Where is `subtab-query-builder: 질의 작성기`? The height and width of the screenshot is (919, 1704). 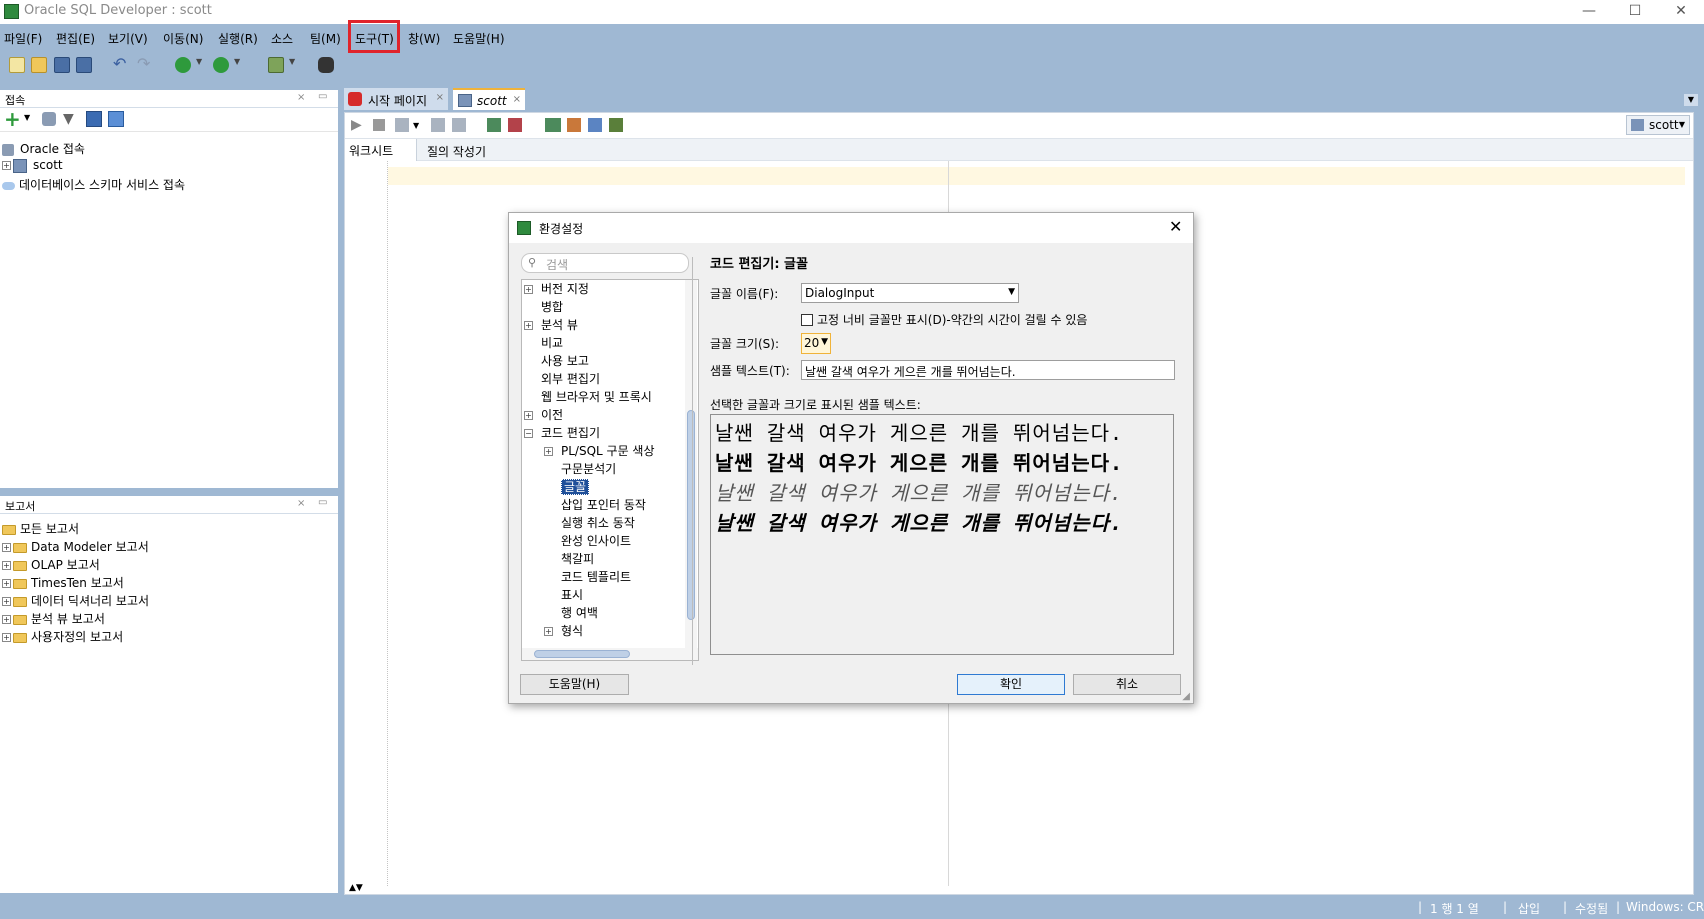 subtab-query-builder: 질의 작성기 is located at coordinates (456, 150).